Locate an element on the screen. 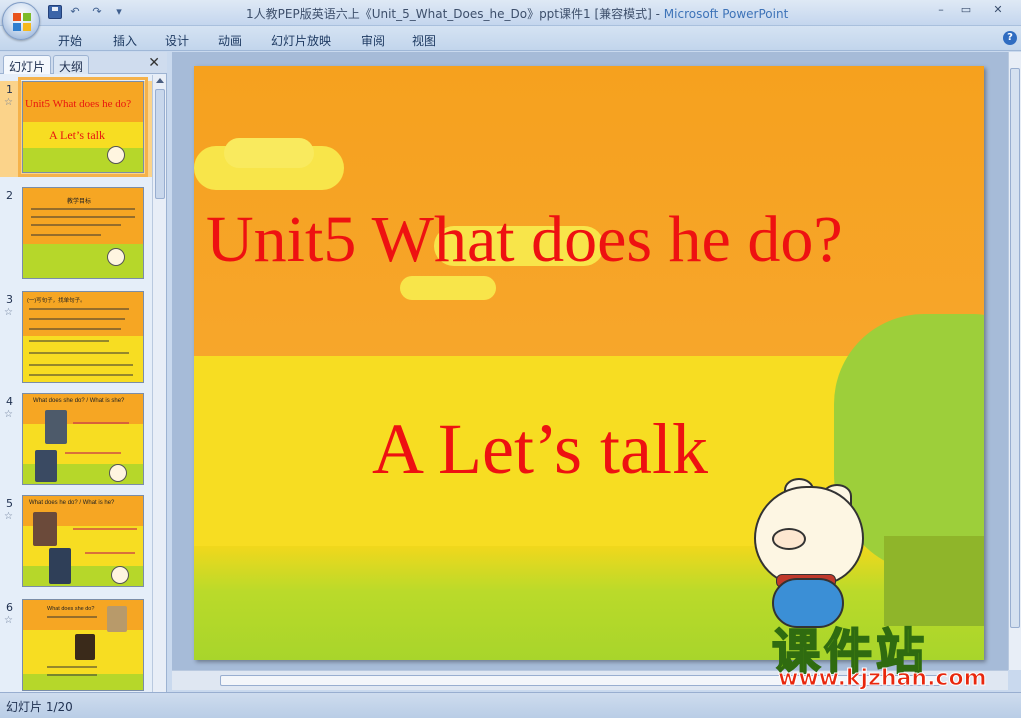  slide-subtitle: A Let’s talk is located at coordinates (540, 449).